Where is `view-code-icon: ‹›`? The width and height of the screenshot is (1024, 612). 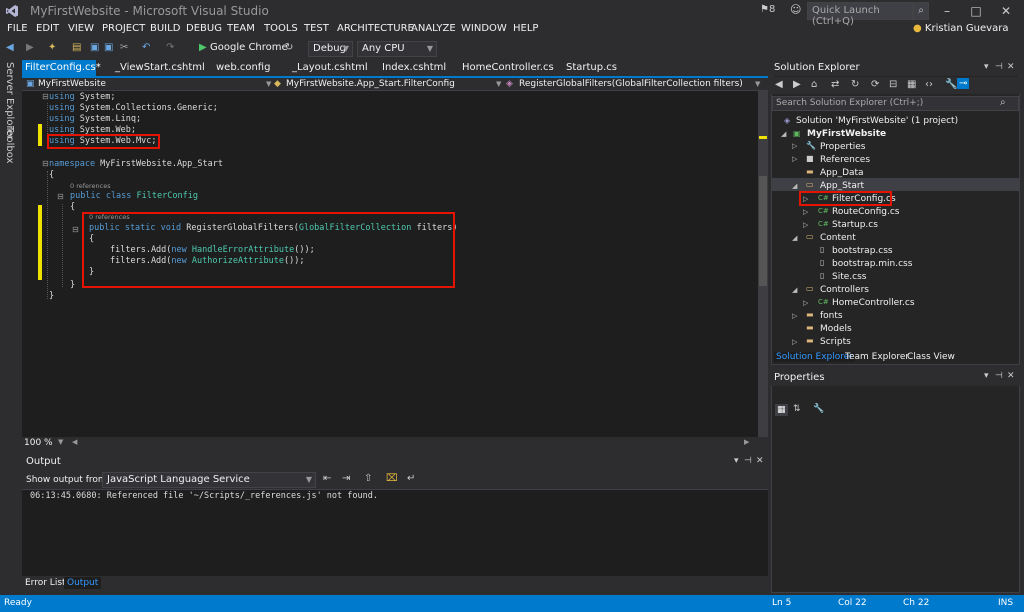 view-code-icon: ‹› is located at coordinates (929, 84).